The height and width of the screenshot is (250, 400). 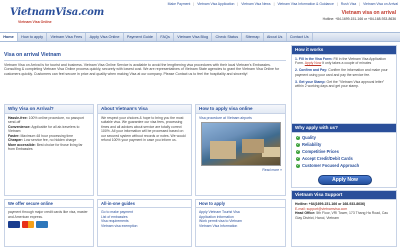 What do you see at coordinates (240, 170) in the screenshot?
I see `read-more-link: Read more »` at bounding box center [240, 170].